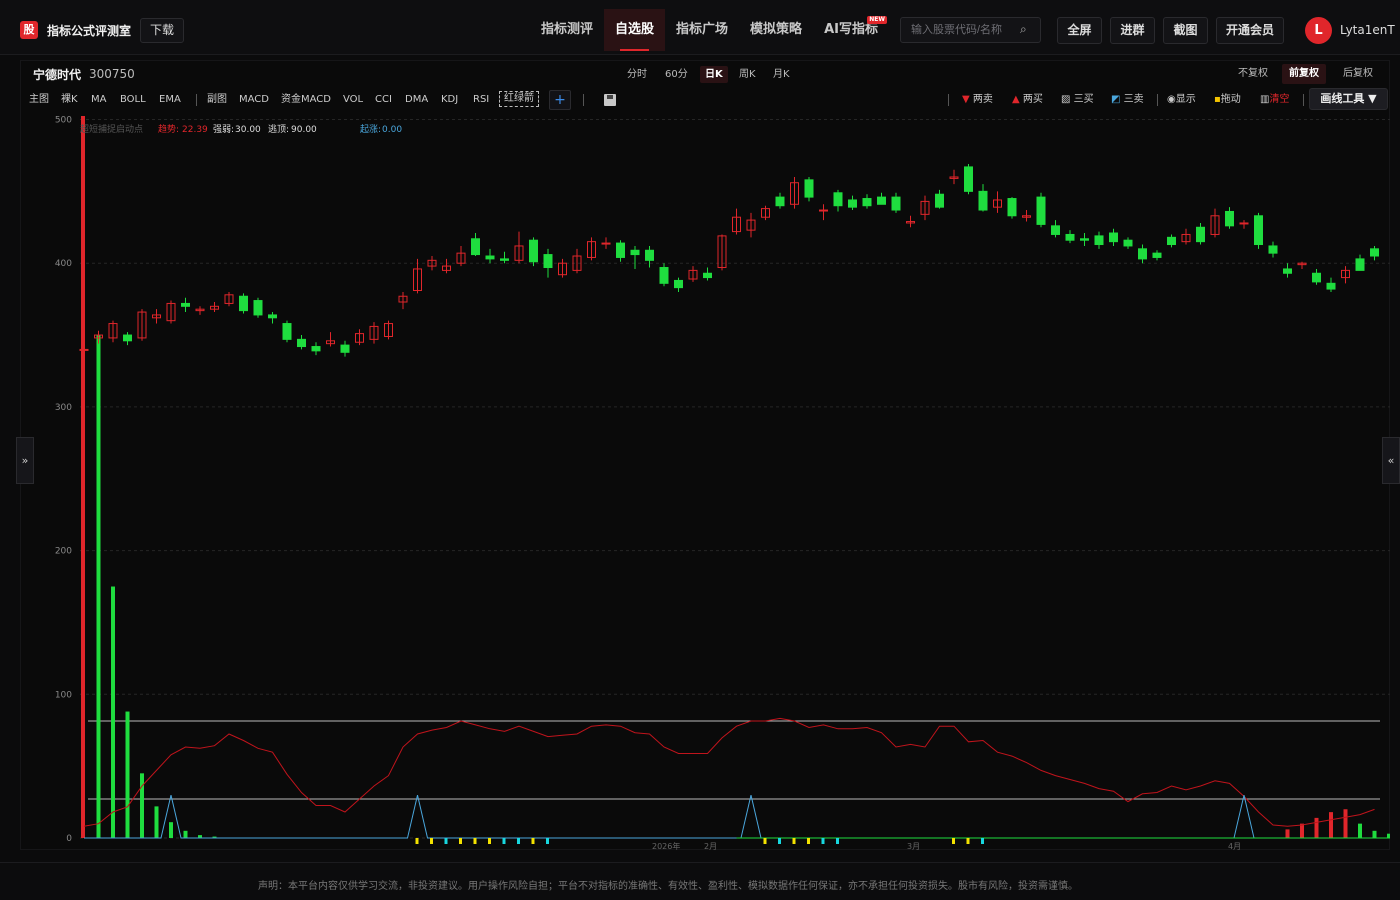 The width and height of the screenshot is (1400, 900). I want to click on fullscreen-button: 全屏, so click(1079, 30).